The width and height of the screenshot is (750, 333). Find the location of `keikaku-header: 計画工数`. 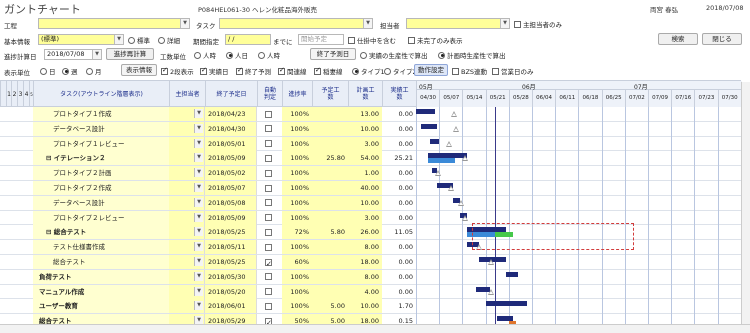

keikaku-header: 計画工数 is located at coordinates (366, 94).